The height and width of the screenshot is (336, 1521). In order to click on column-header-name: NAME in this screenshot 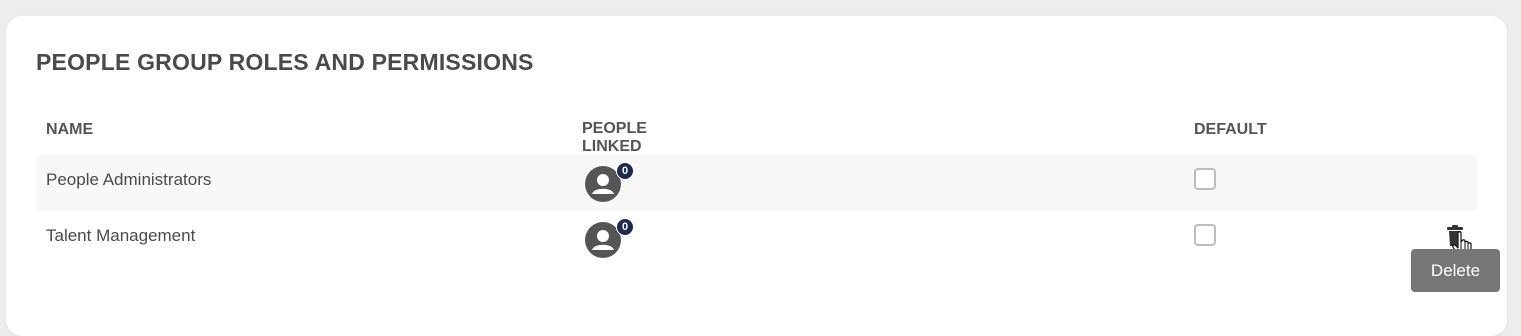, I will do `click(70, 129)`.